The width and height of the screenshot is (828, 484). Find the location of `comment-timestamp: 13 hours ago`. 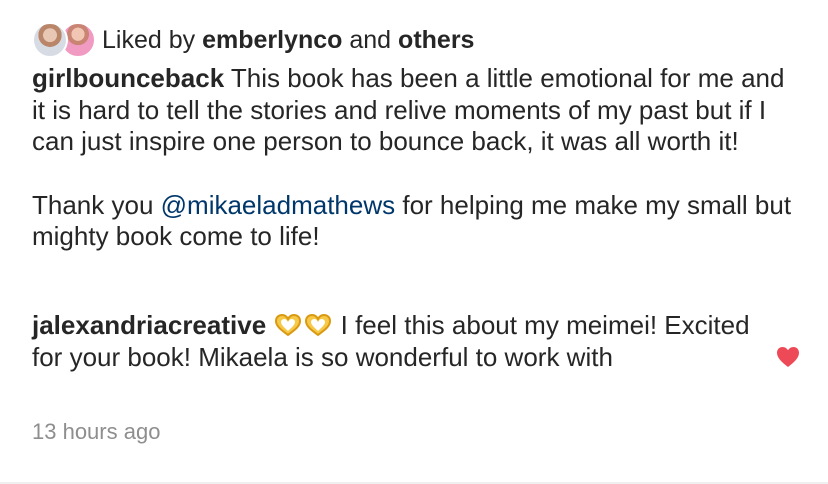

comment-timestamp: 13 hours ago is located at coordinates (96, 431).